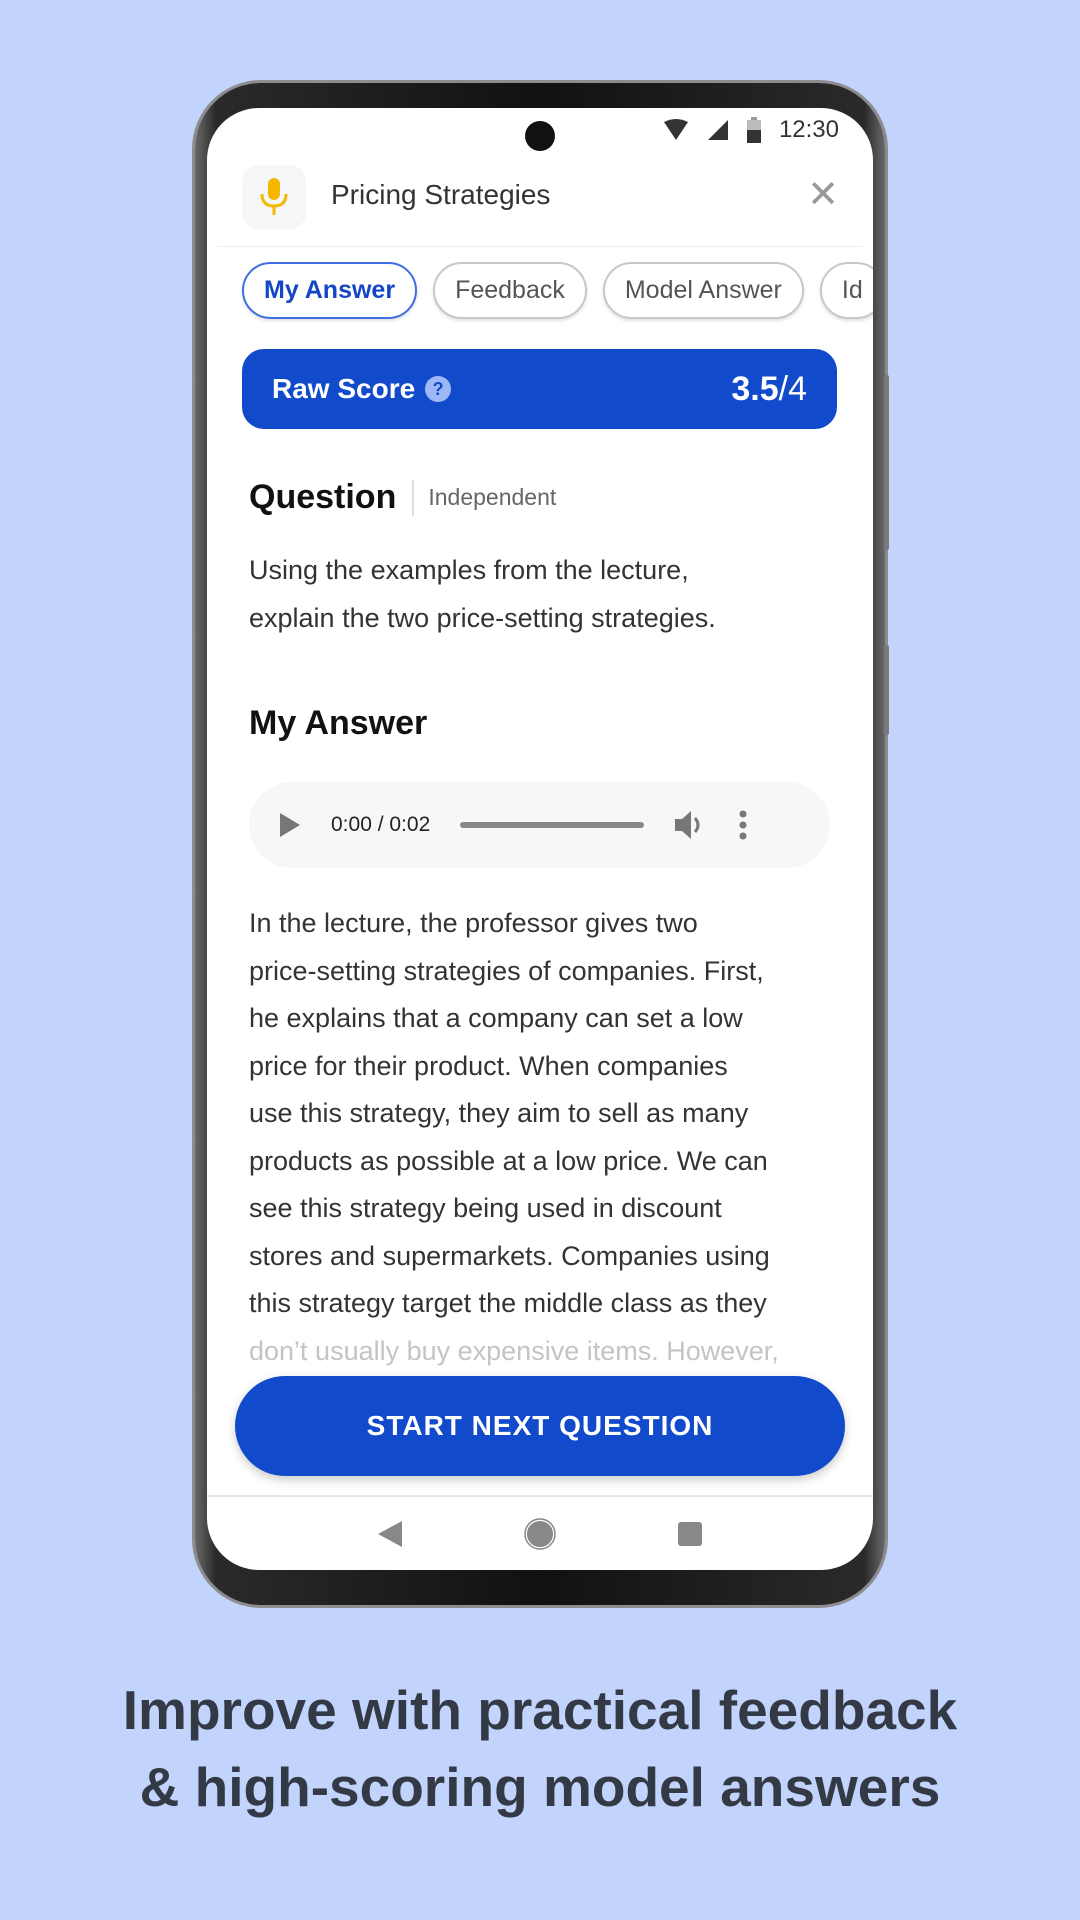  Describe the element at coordinates (808, 129) in the screenshot. I see `status-time: 12:30` at that location.